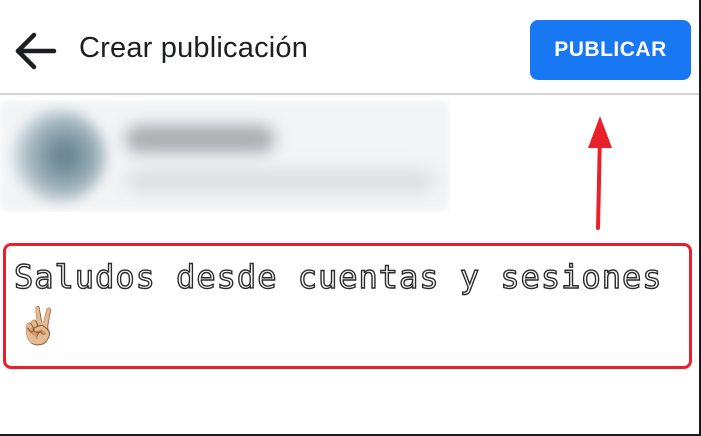 The width and height of the screenshot is (701, 436). Describe the element at coordinates (353, 277) in the screenshot. I see `post-text-input: Saludos desde cuentas y sesiones` at that location.